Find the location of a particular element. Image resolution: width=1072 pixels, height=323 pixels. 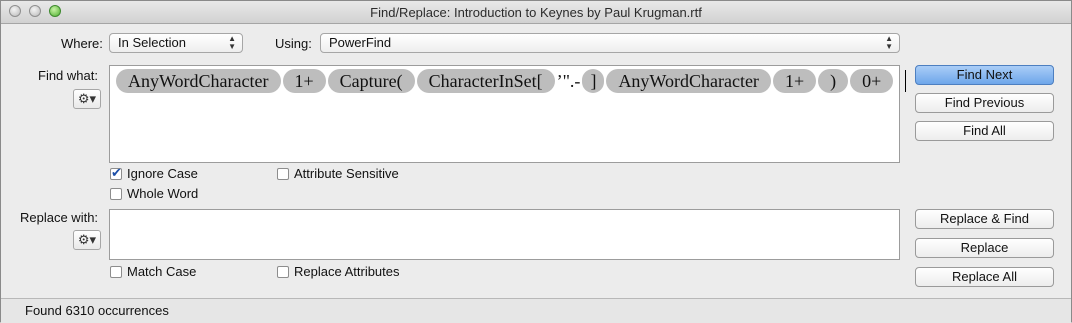

ignore-case-checkbox: Ignore Case is located at coordinates (154, 173).